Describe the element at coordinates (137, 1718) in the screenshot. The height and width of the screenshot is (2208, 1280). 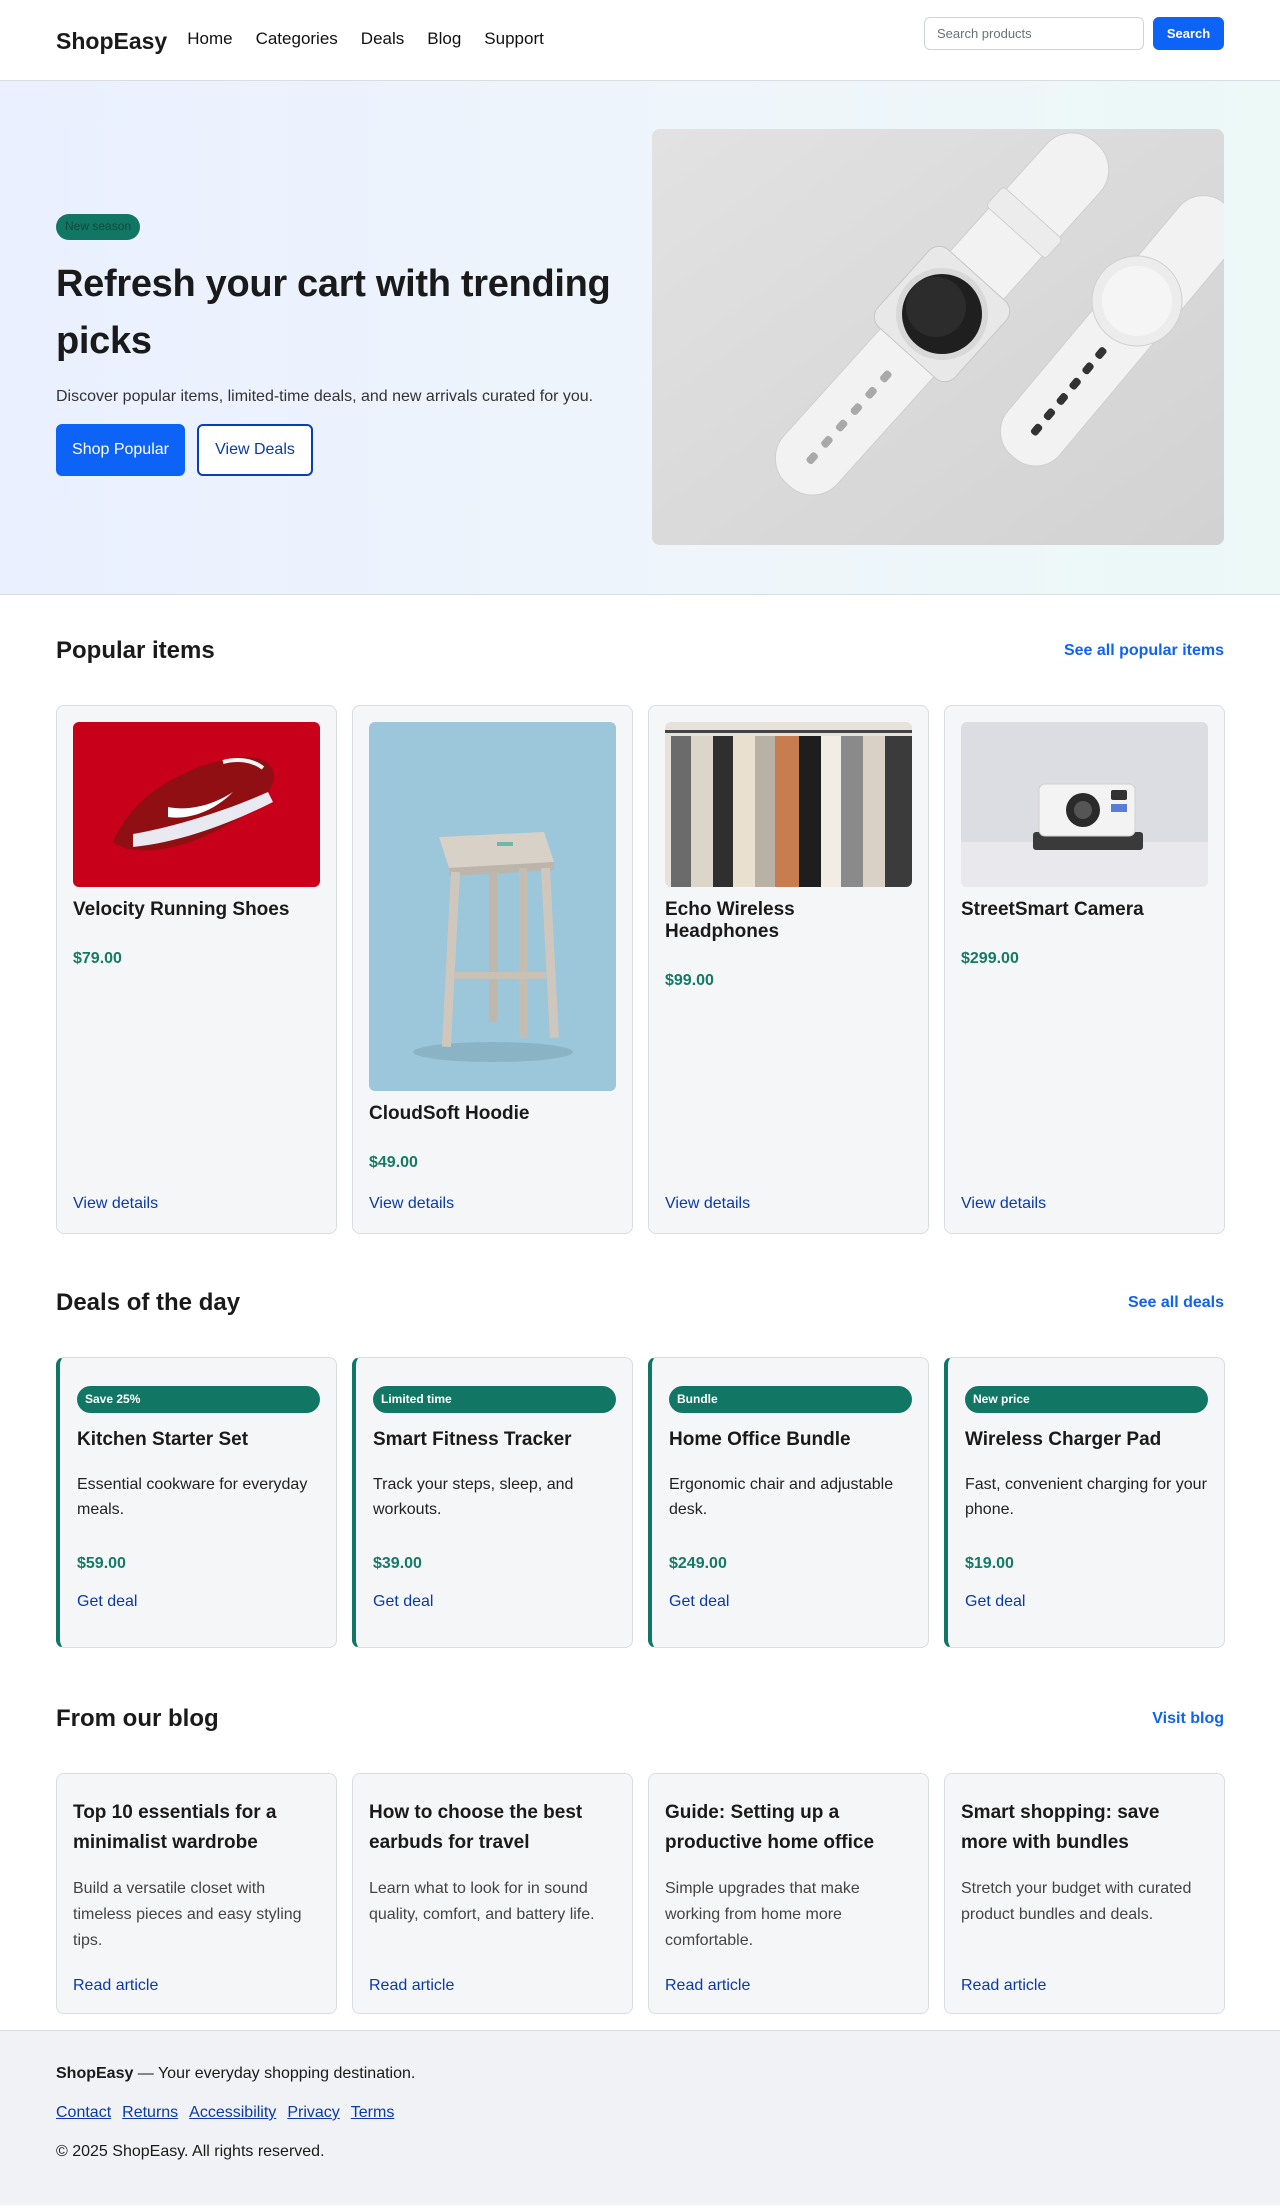
I see `blog-heading: From our blog` at that location.